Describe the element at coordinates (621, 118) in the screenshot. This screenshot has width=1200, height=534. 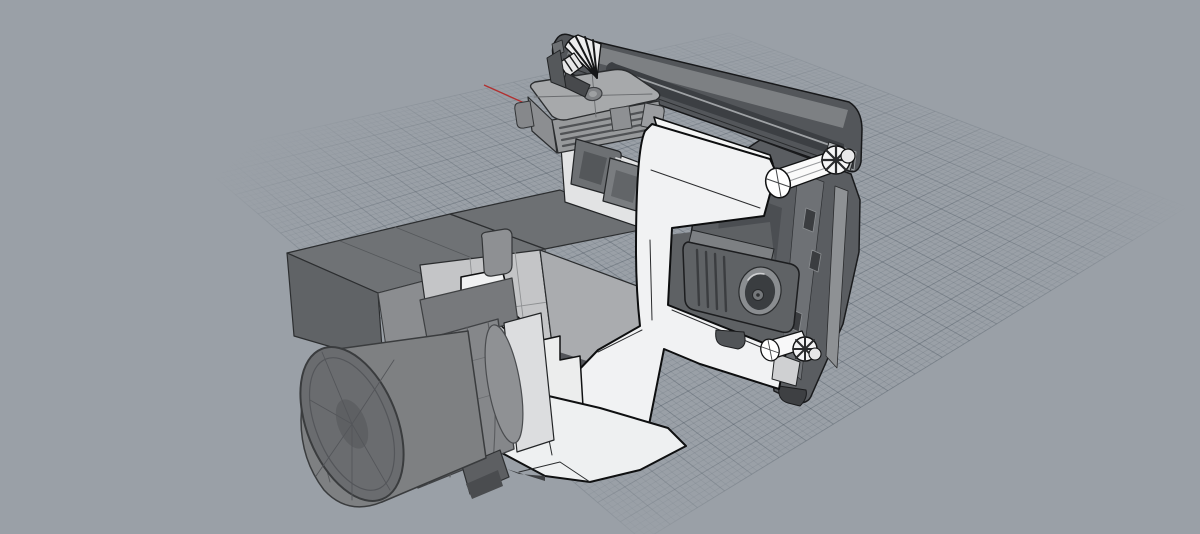
I see `top-box-mid-tab` at that location.